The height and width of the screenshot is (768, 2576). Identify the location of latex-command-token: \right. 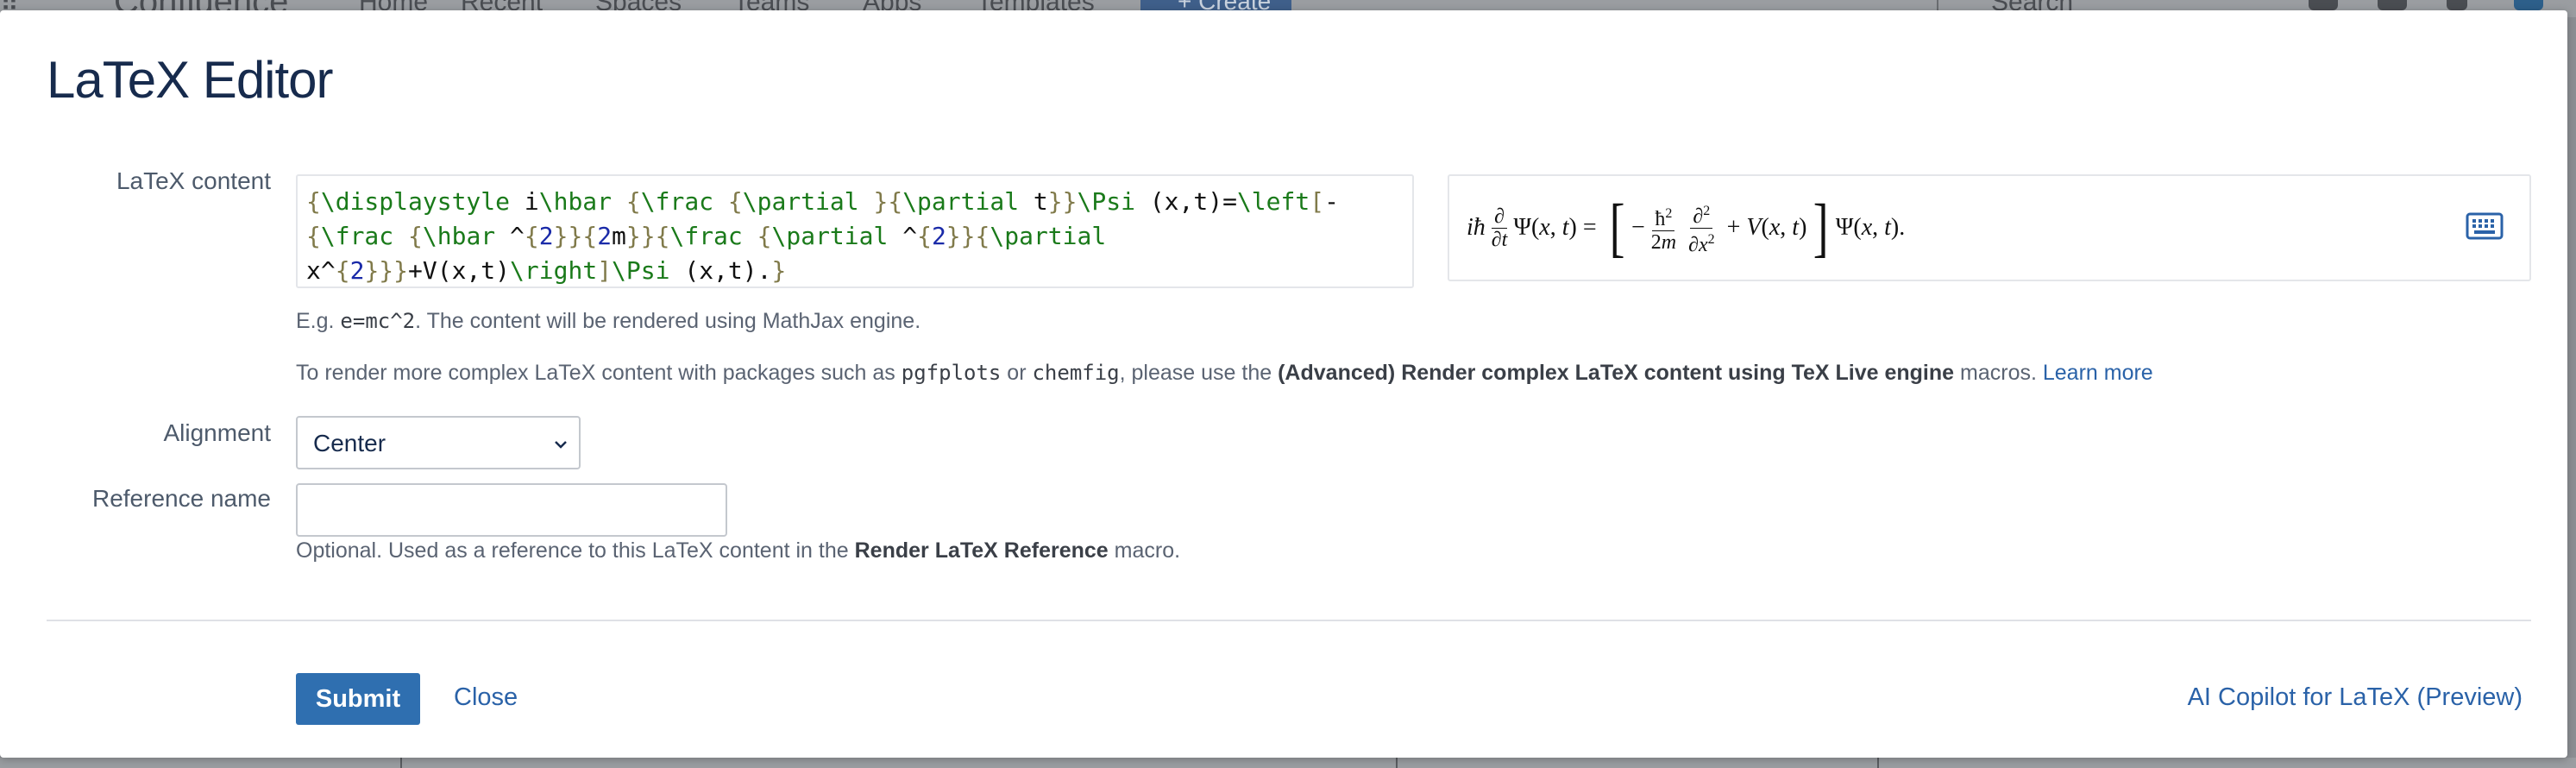
(554, 271).